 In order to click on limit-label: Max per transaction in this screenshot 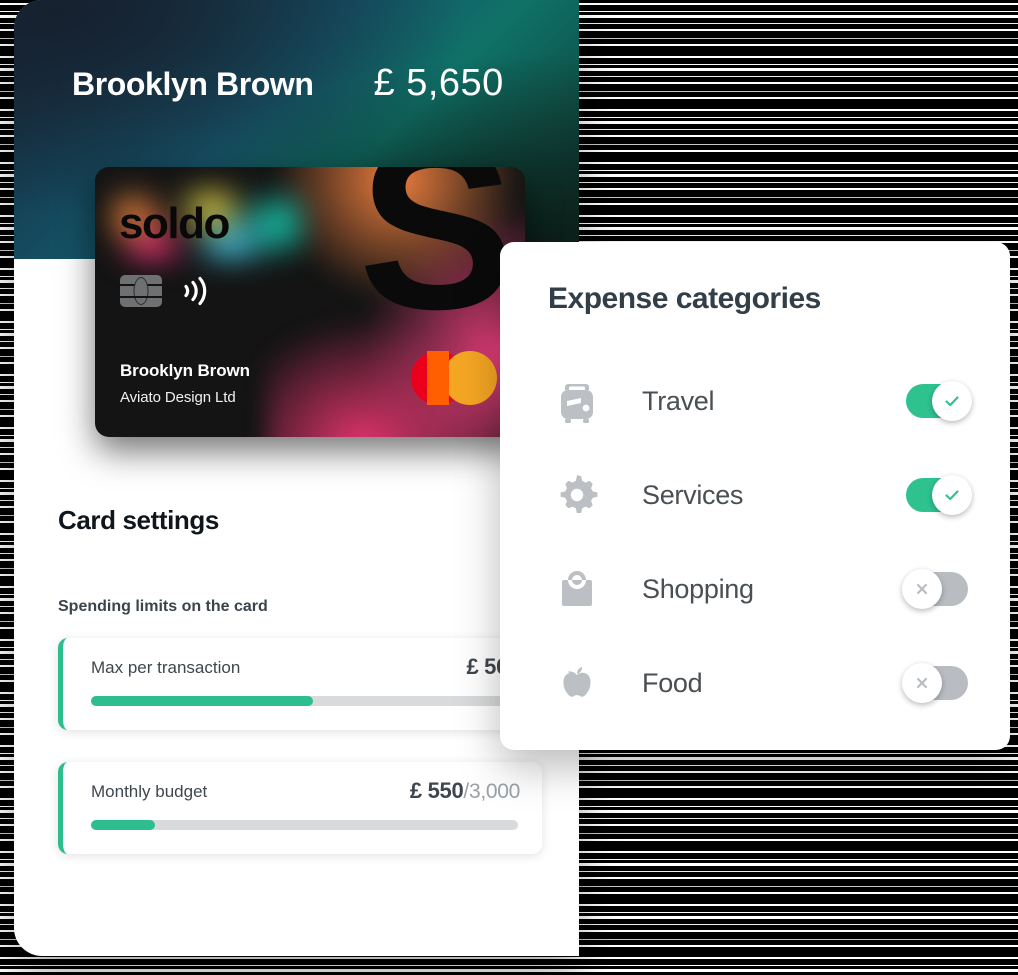, I will do `click(166, 667)`.